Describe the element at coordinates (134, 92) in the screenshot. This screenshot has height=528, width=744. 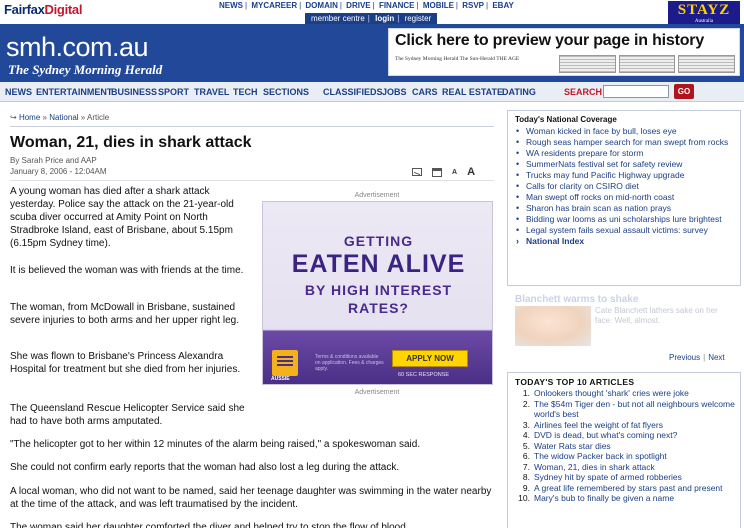
I see `nav-business: BUSINESS` at that location.